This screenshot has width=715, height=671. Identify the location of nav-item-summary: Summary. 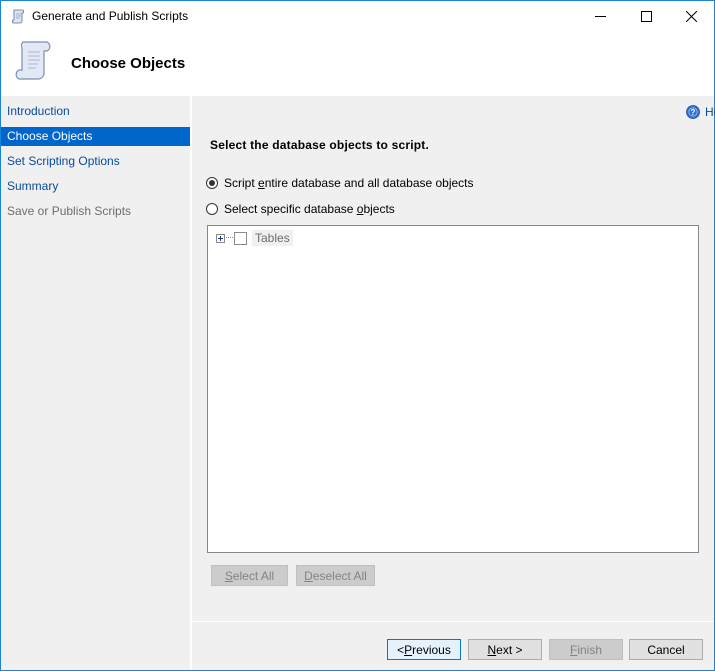
(95, 186).